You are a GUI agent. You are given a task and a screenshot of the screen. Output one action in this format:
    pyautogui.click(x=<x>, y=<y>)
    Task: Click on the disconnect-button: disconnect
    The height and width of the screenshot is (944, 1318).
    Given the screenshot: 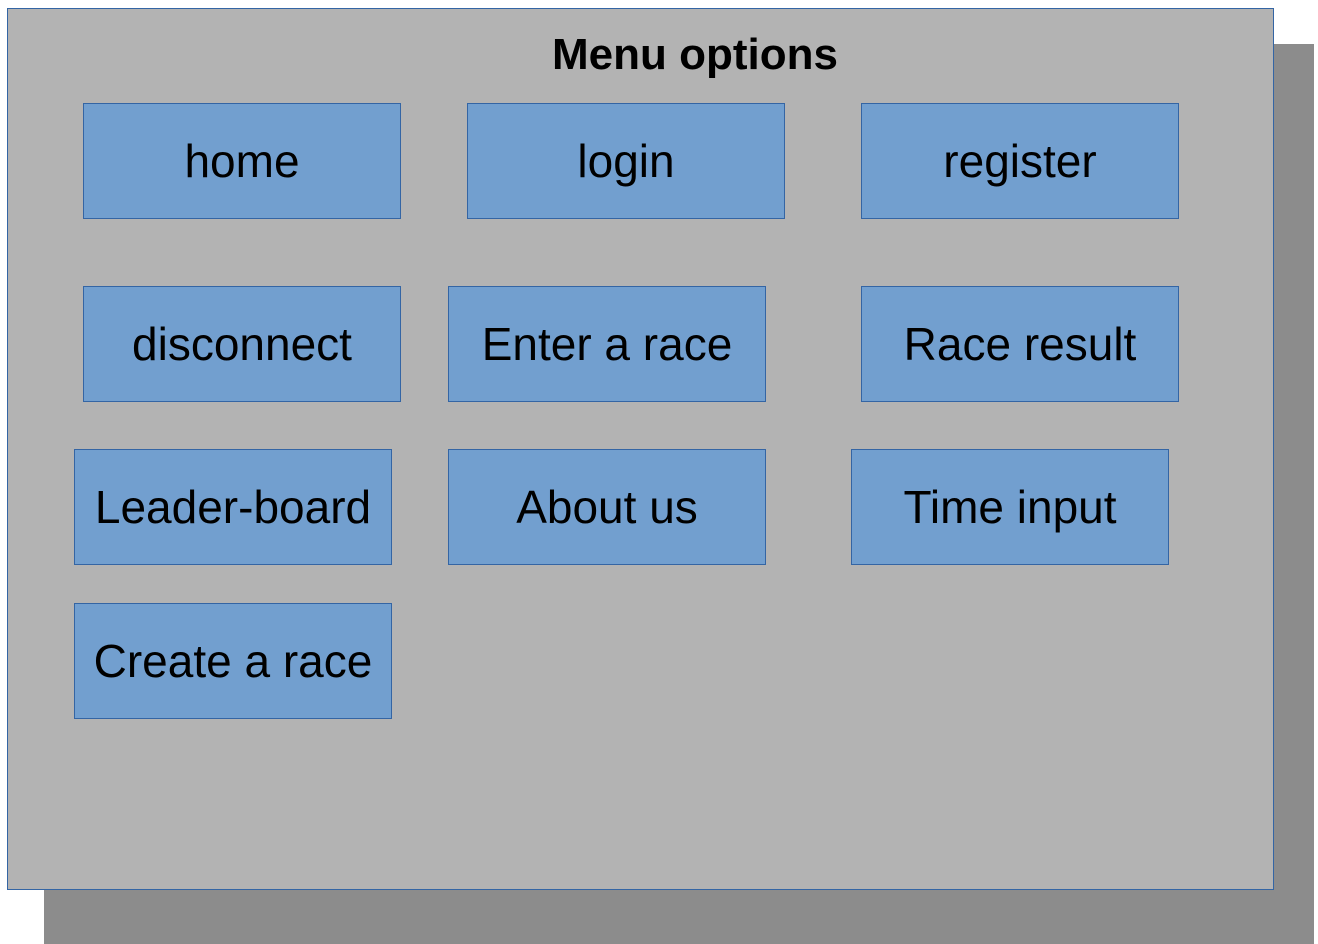 What is the action you would take?
    pyautogui.click(x=242, y=344)
    